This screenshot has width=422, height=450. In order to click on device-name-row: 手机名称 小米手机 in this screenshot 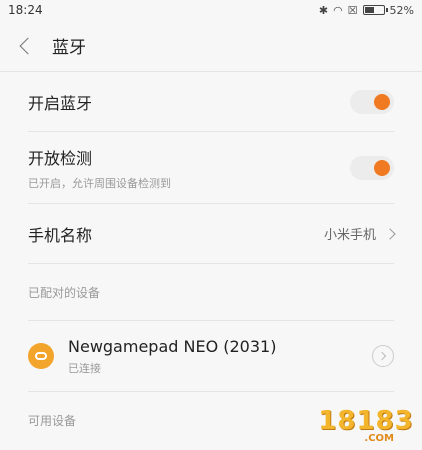, I will do `click(212, 234)`.